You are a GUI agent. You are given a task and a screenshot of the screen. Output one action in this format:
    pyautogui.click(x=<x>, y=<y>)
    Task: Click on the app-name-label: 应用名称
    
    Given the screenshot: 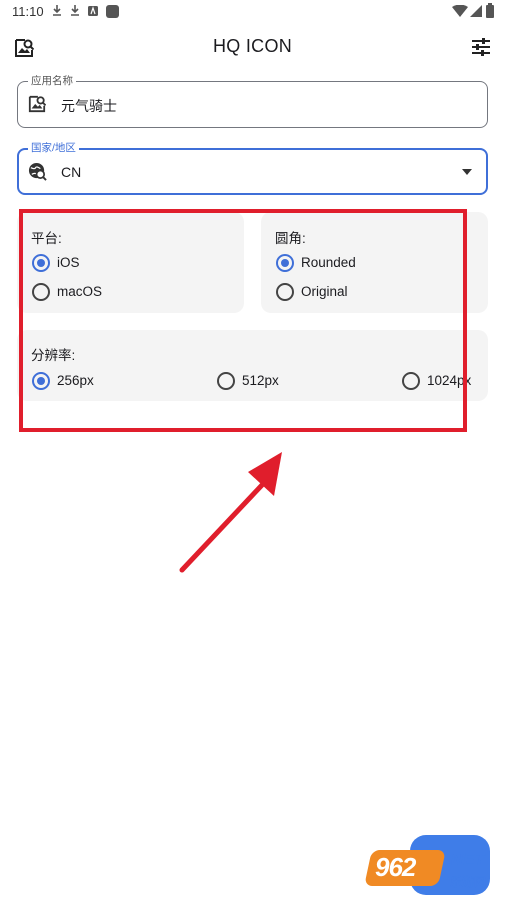 What is the action you would take?
    pyautogui.click(x=52, y=81)
    